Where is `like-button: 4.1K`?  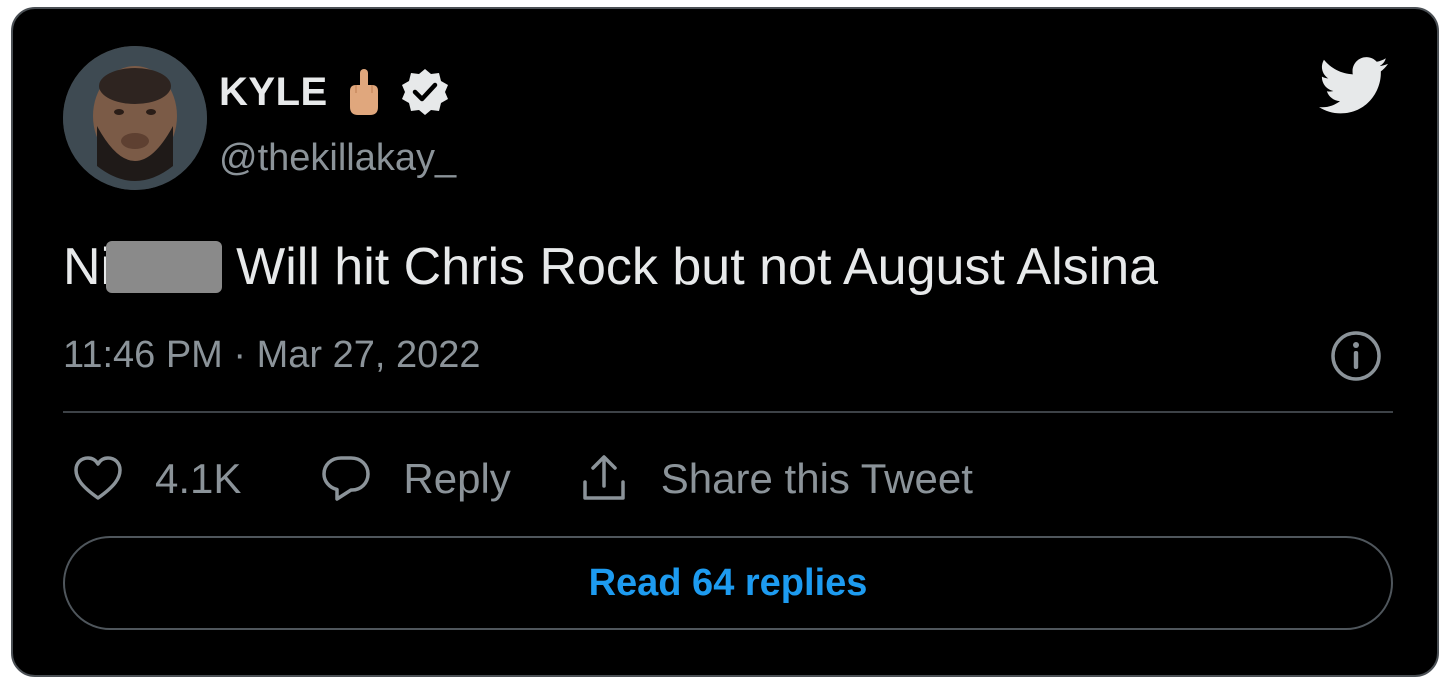
like-button: 4.1K is located at coordinates (156, 479).